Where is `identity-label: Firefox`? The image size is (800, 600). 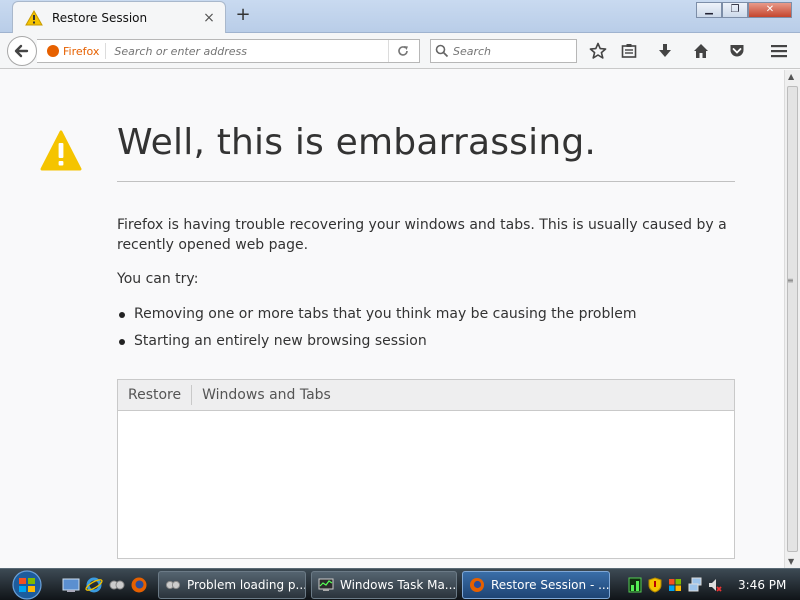 identity-label: Firefox is located at coordinates (81, 51).